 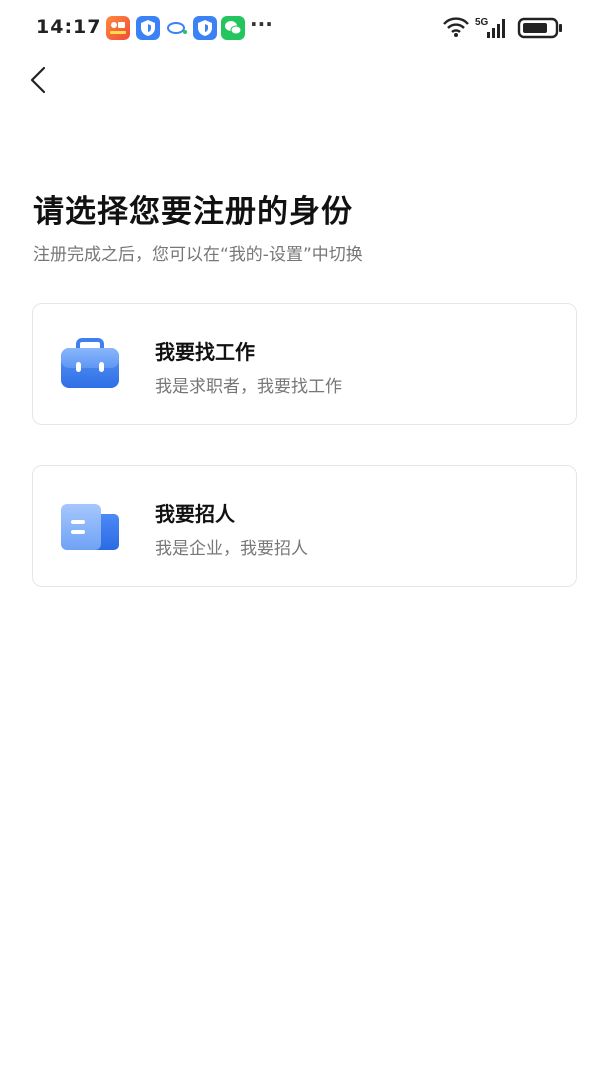 I want to click on company-building-icon, so click(x=90, y=527).